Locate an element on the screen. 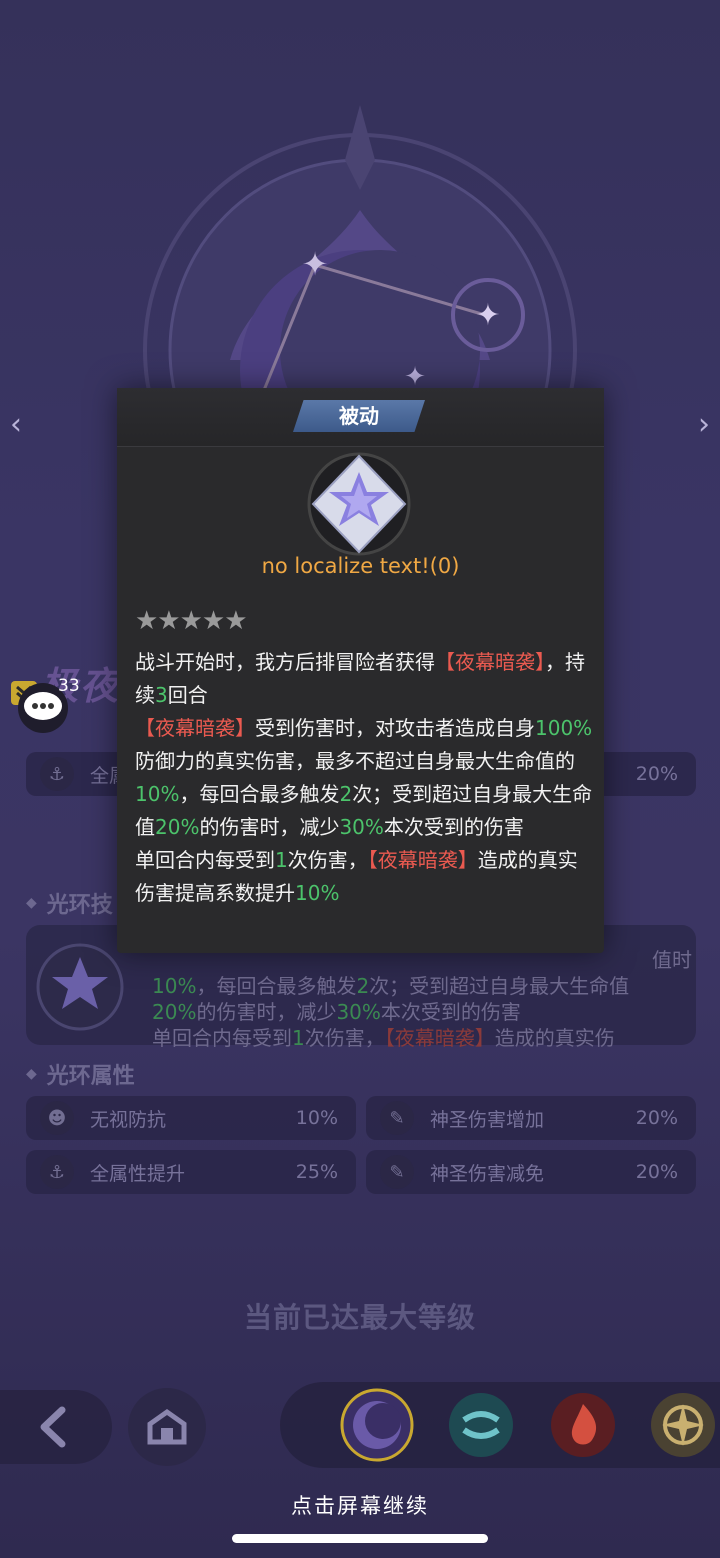  star-rating: ★★★★★ is located at coordinates (191, 621).